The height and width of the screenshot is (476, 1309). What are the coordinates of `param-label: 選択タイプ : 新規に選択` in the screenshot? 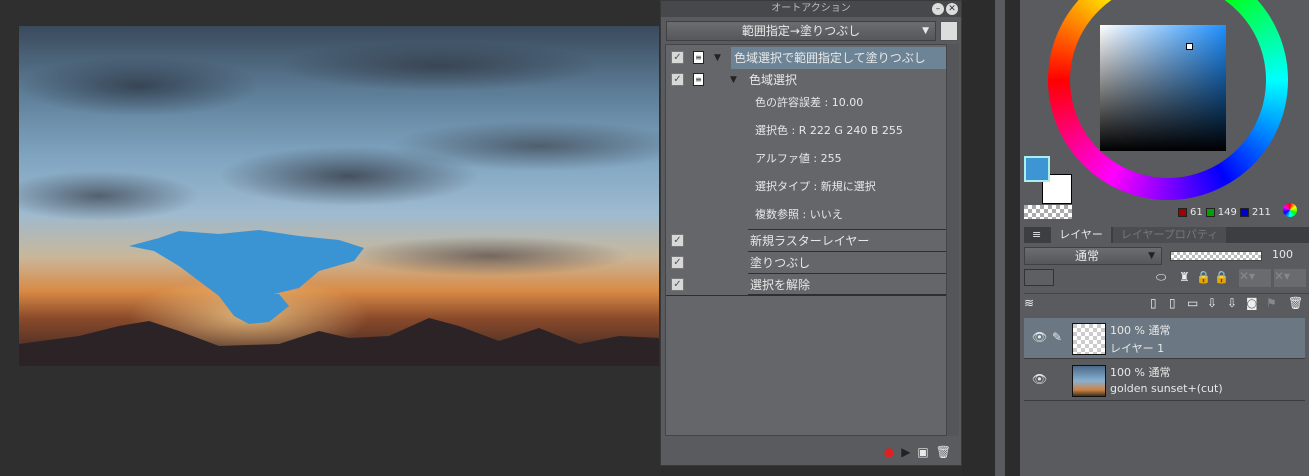 It's located at (815, 186).